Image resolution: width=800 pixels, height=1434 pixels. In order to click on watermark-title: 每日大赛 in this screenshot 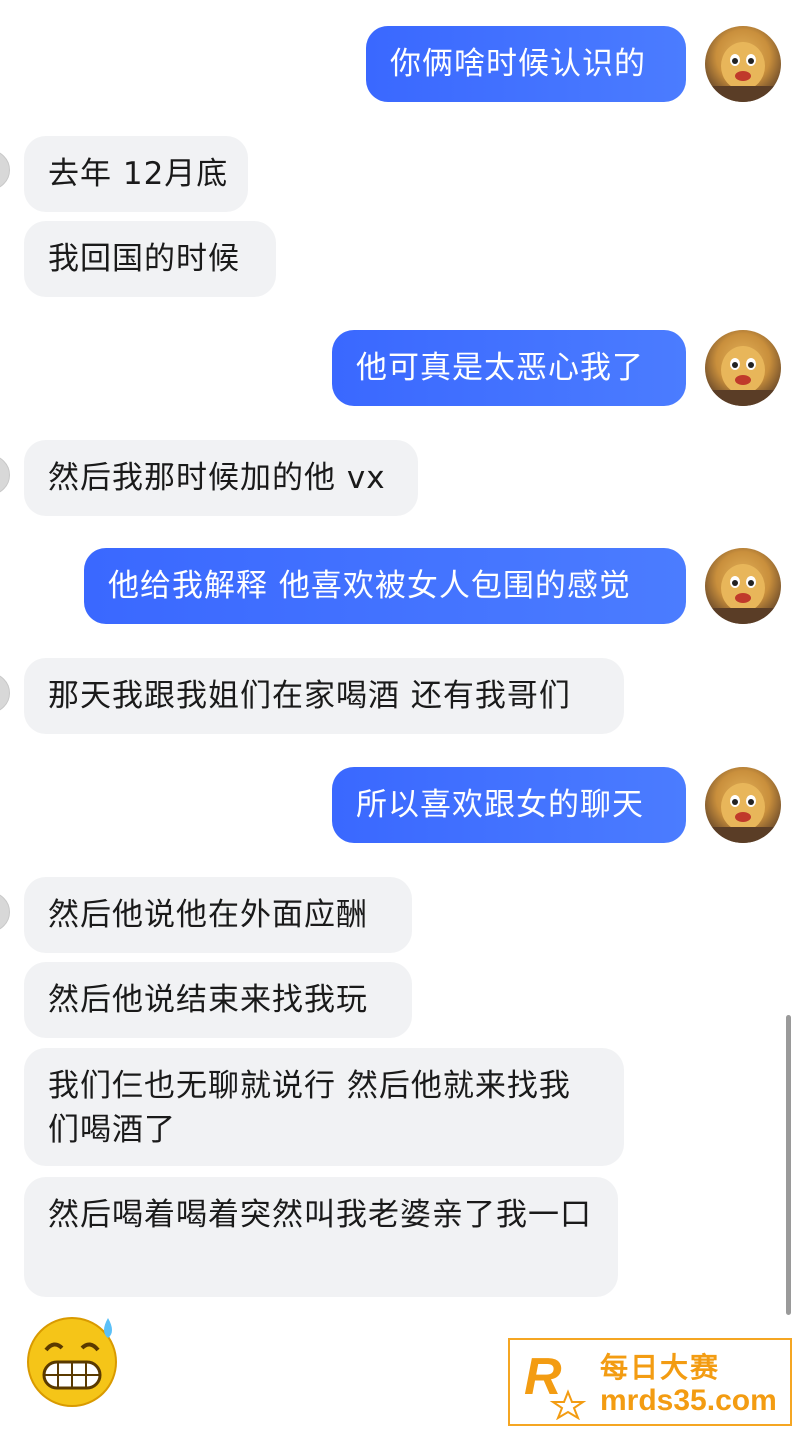, I will do `click(660, 1367)`.